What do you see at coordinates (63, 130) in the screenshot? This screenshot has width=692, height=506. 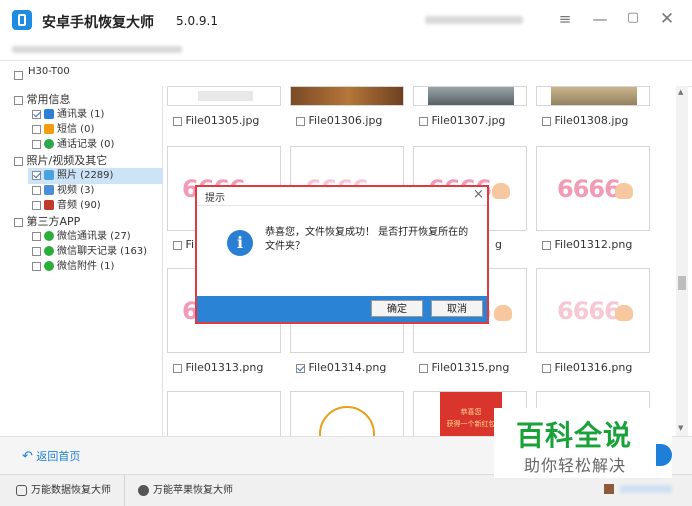 I see `sidebar-item-sms: 短信 (0)` at bounding box center [63, 130].